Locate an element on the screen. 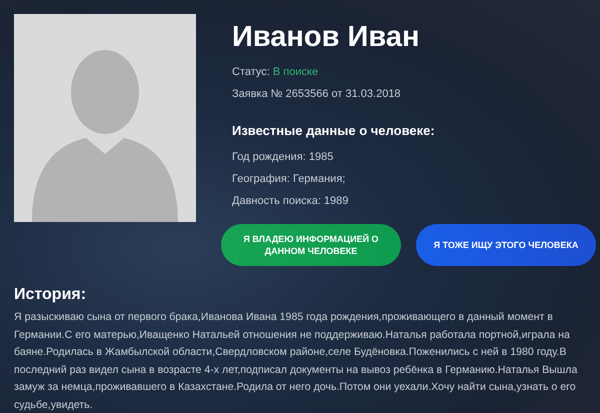 The image size is (600, 413). section-heading: Известные данные о человеке: is located at coordinates (334, 130).